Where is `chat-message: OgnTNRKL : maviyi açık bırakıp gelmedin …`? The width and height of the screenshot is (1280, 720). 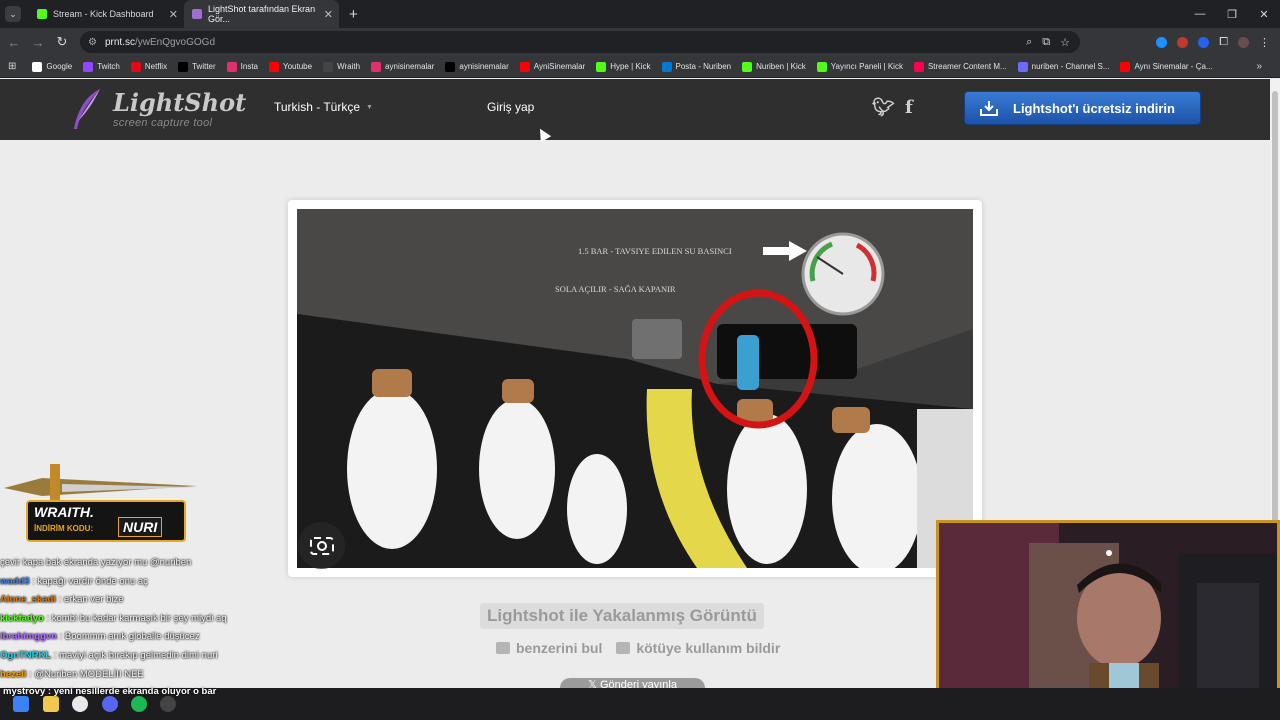
chat-message: OgnTNRKL : maviyi açık bırakıp gelmedin … is located at coordinates (150, 656).